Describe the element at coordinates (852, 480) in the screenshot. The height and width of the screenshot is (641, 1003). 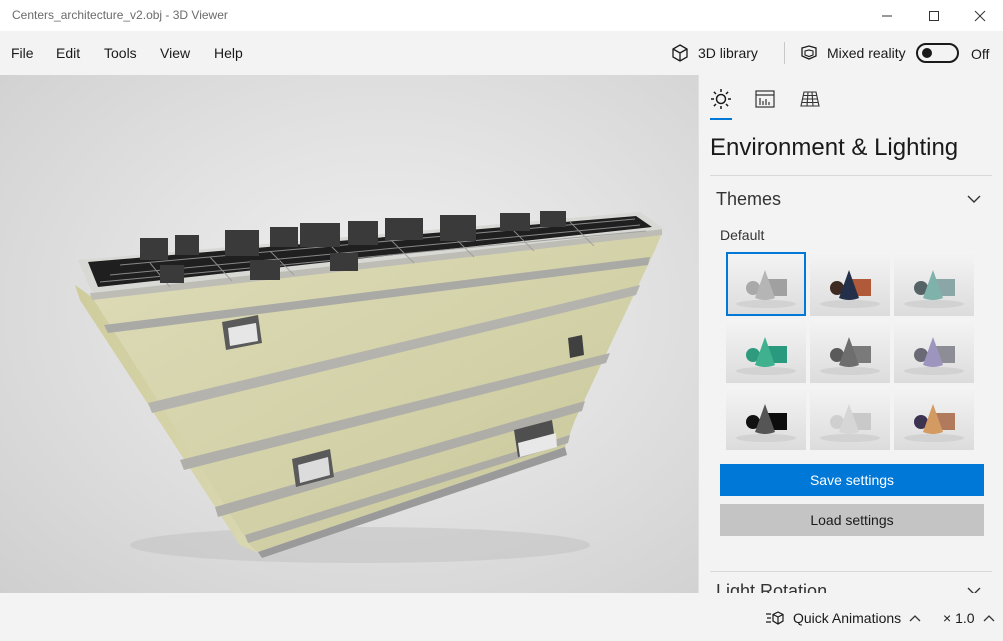
I see `save-settings-button: Save settings` at that location.